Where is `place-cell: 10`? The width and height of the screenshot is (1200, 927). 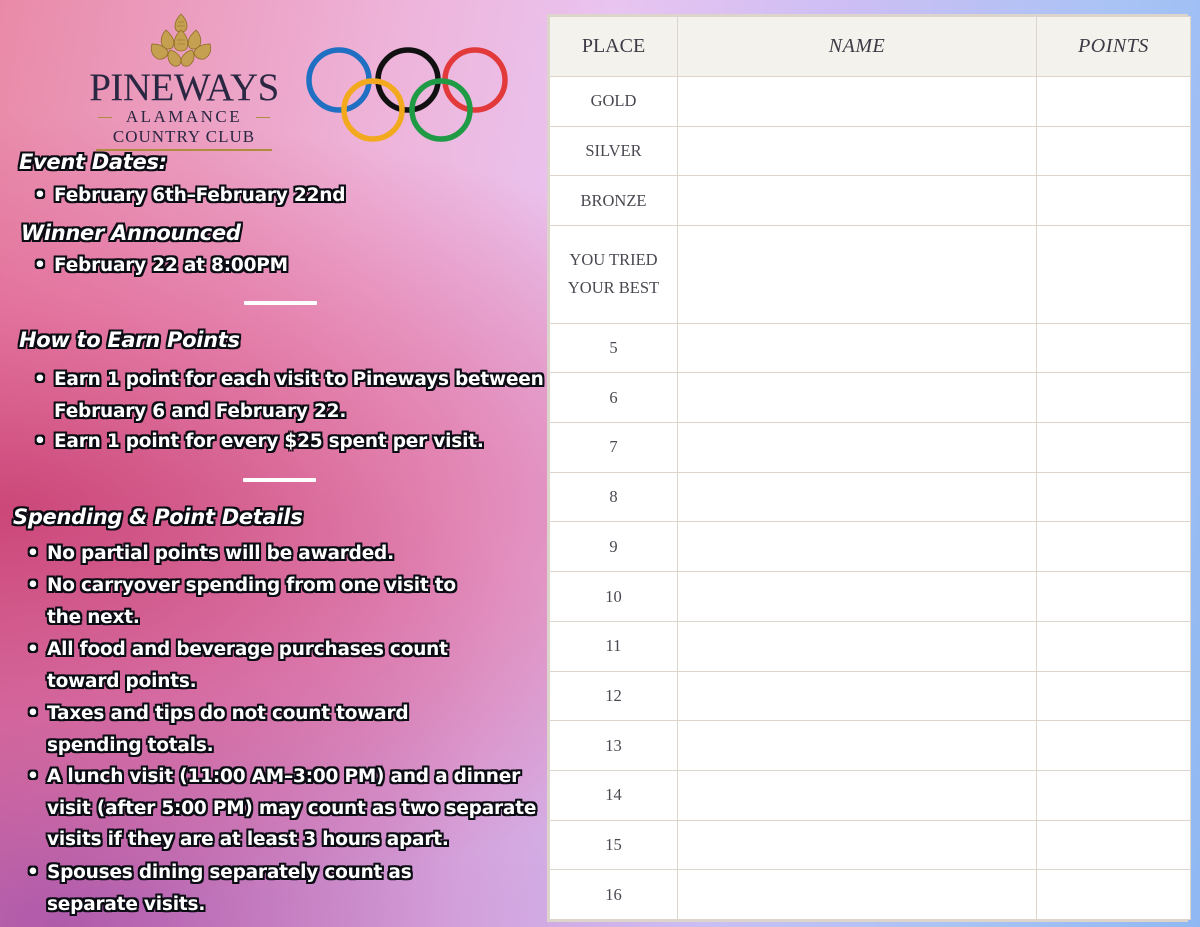
place-cell: 10 is located at coordinates (613, 596).